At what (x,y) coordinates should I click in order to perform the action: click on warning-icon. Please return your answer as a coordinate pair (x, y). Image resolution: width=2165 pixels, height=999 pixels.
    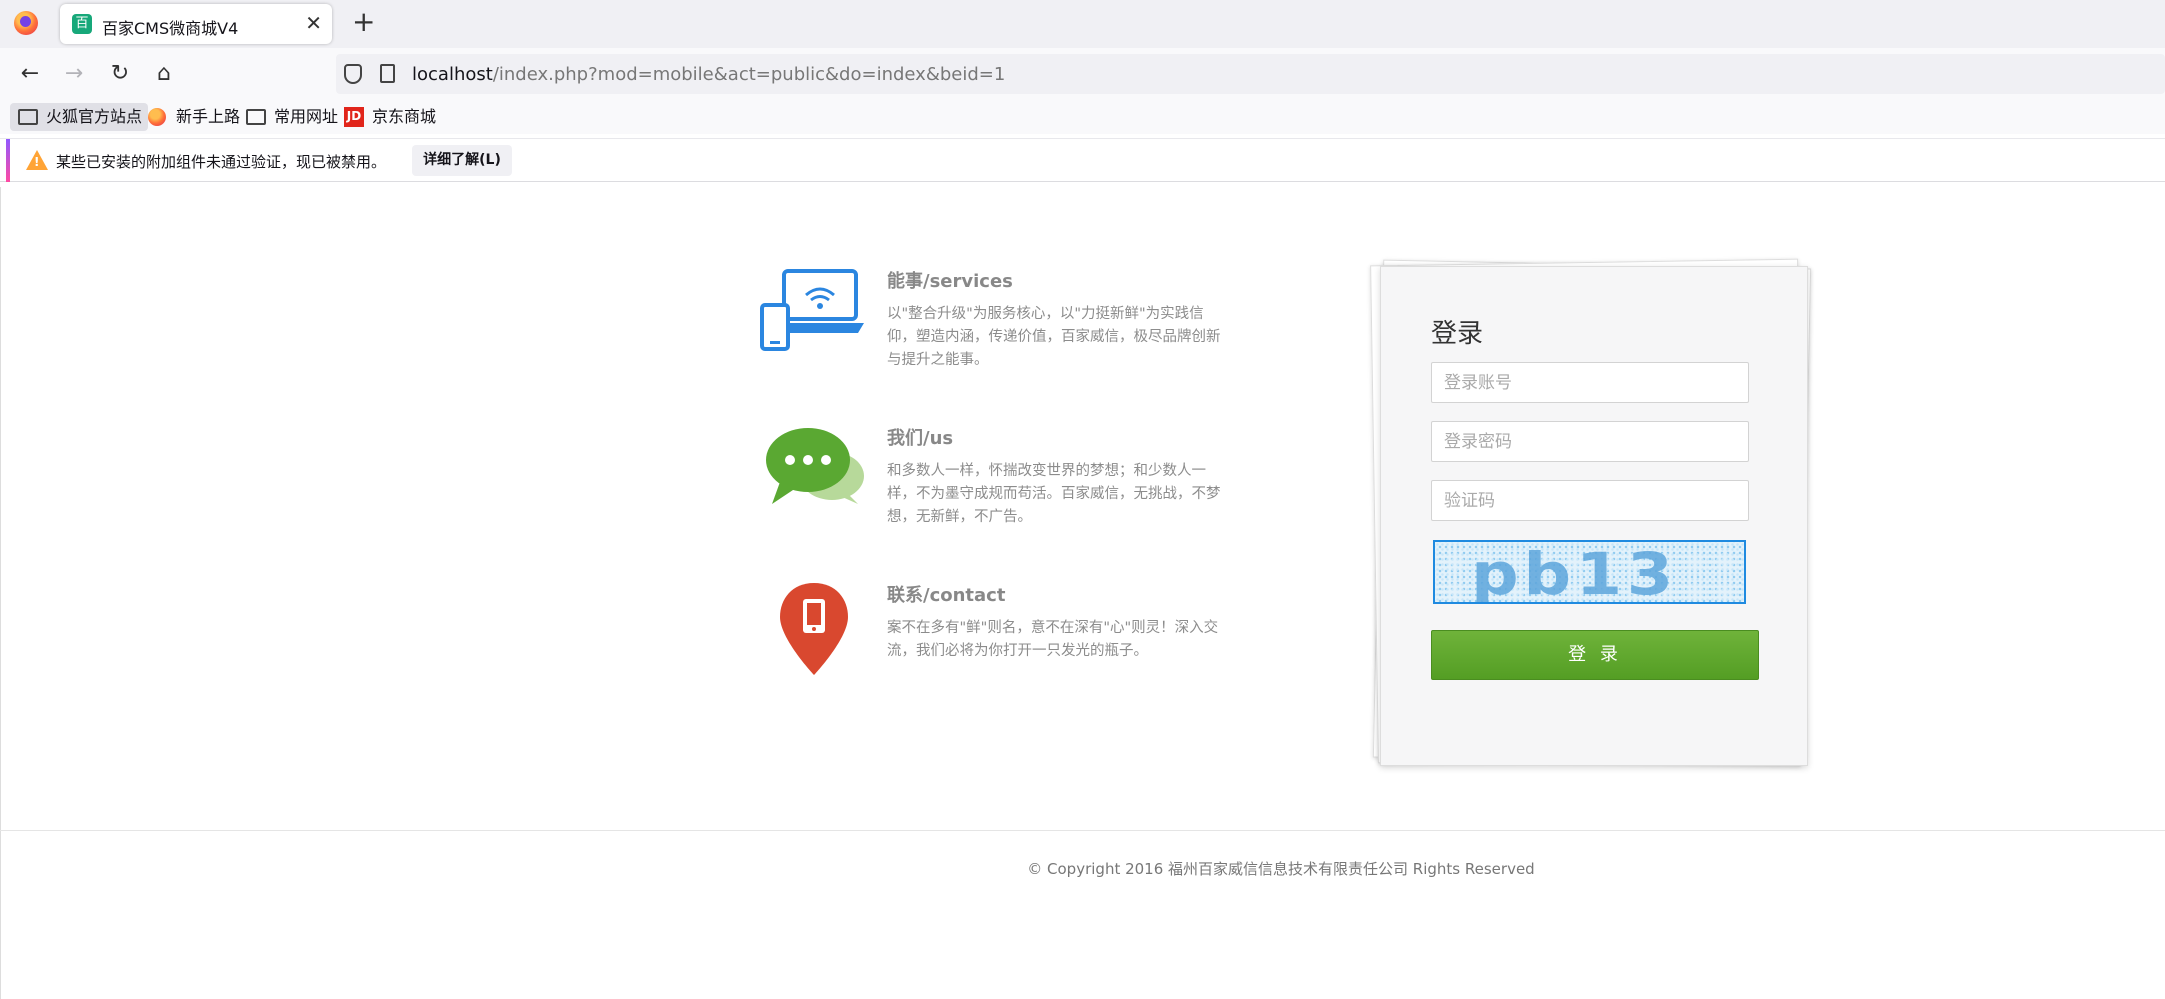
    Looking at the image, I should click on (37, 160).